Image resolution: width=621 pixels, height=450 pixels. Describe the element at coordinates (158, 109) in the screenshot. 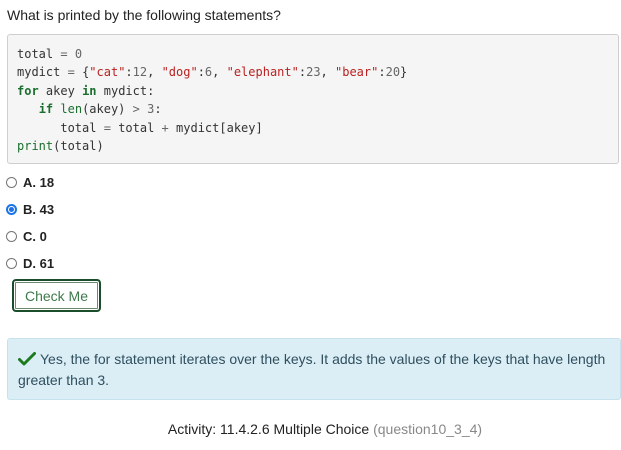

I see `code-token: :` at that location.